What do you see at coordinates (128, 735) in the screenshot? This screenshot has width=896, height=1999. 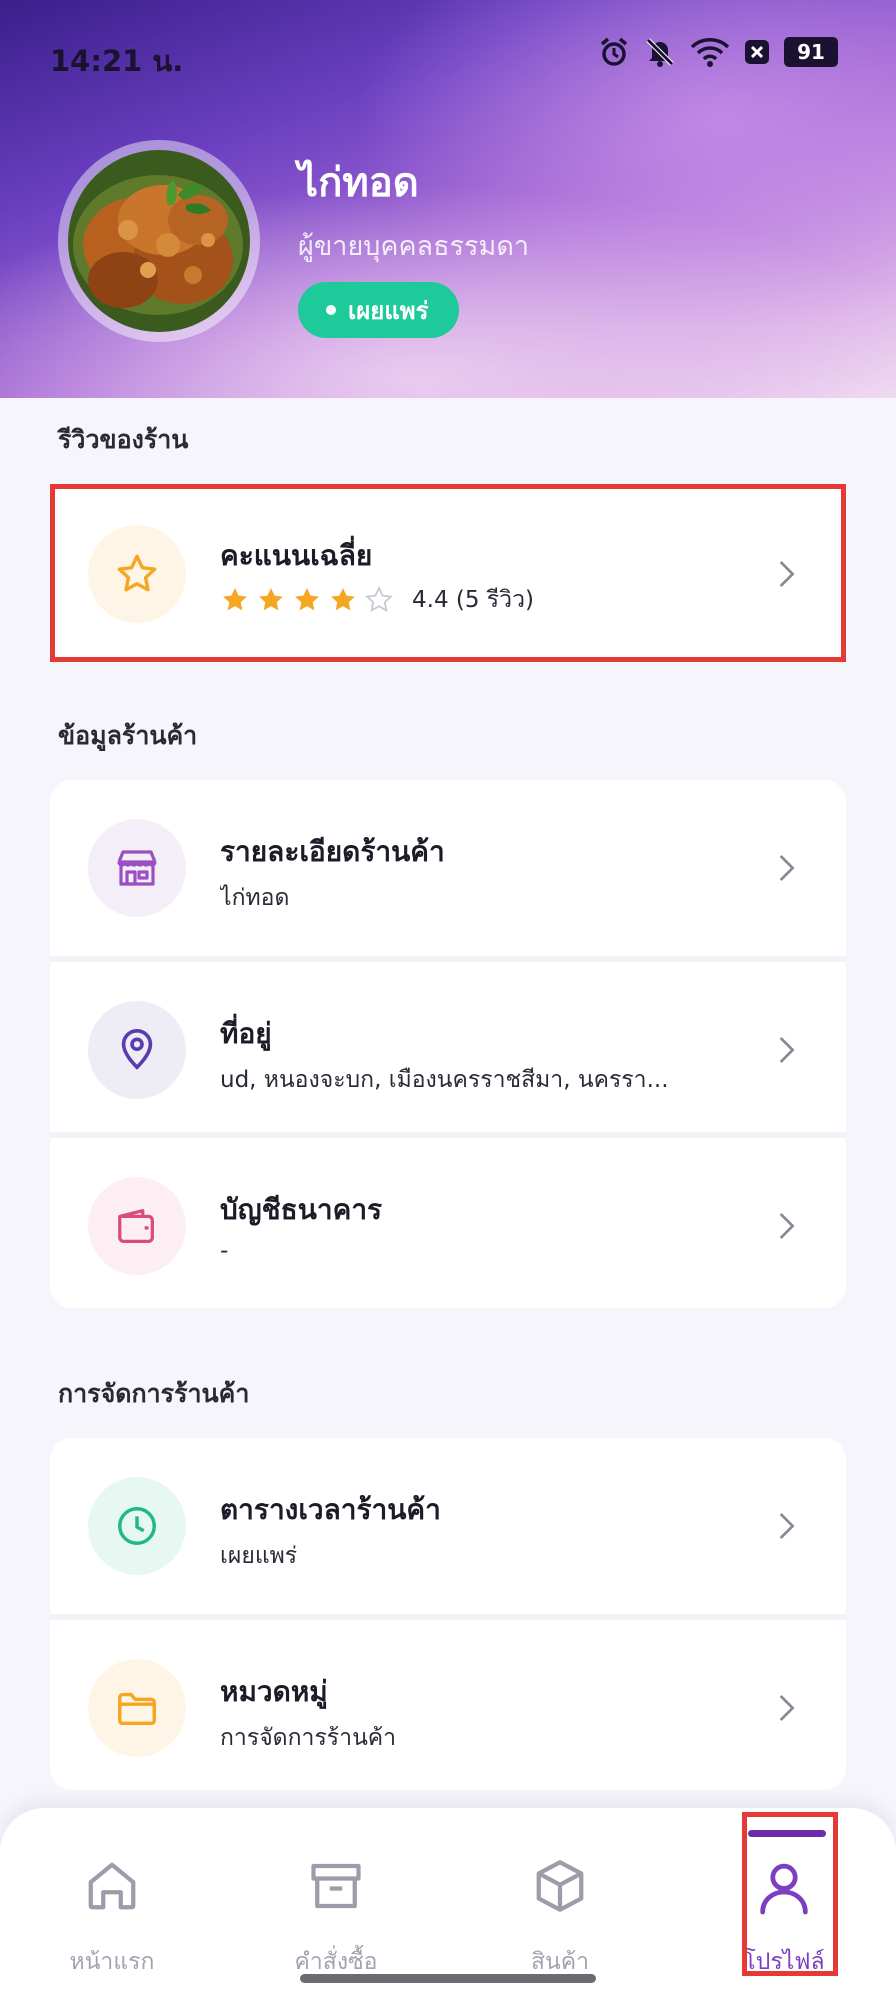 I see `store-info-section-title: ข้อมูลร้านค้า` at bounding box center [128, 735].